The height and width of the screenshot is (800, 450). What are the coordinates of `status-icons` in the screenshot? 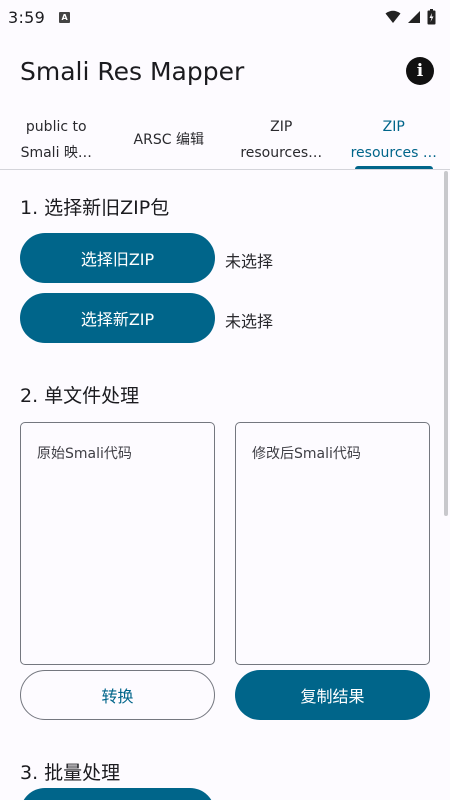 It's located at (410, 17).